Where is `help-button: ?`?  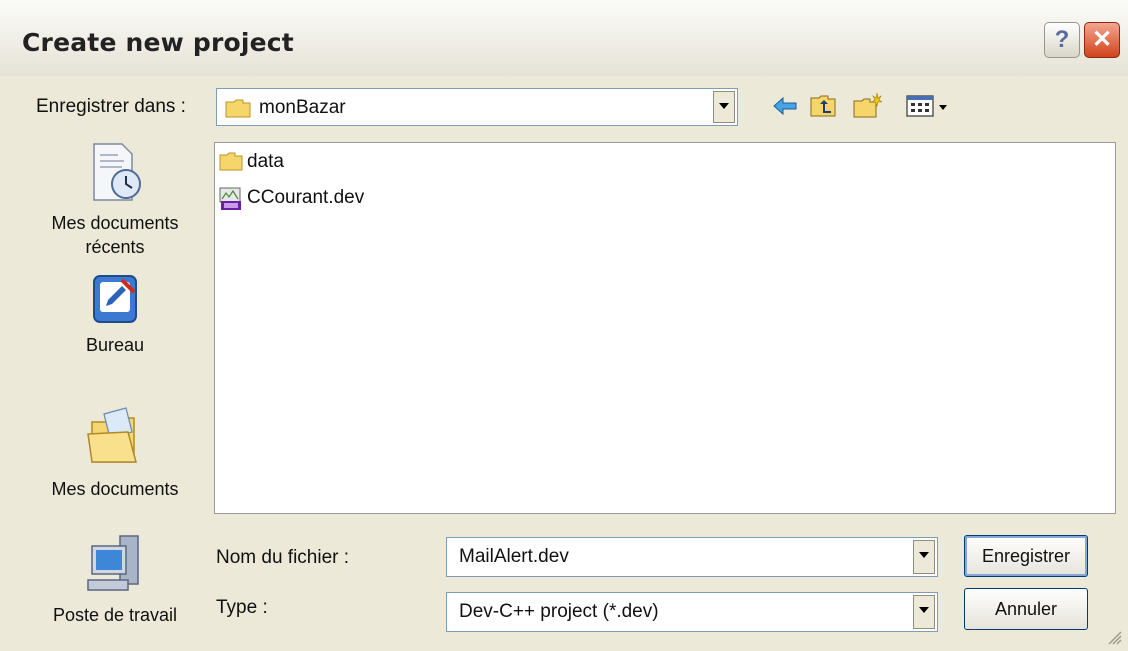
help-button: ? is located at coordinates (1062, 40).